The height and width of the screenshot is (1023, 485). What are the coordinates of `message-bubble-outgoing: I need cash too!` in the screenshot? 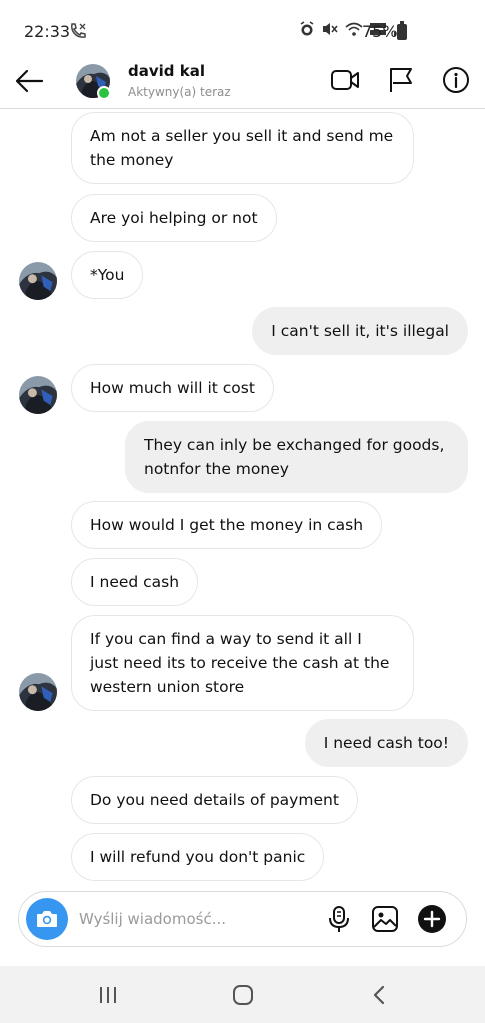 It's located at (386, 743).